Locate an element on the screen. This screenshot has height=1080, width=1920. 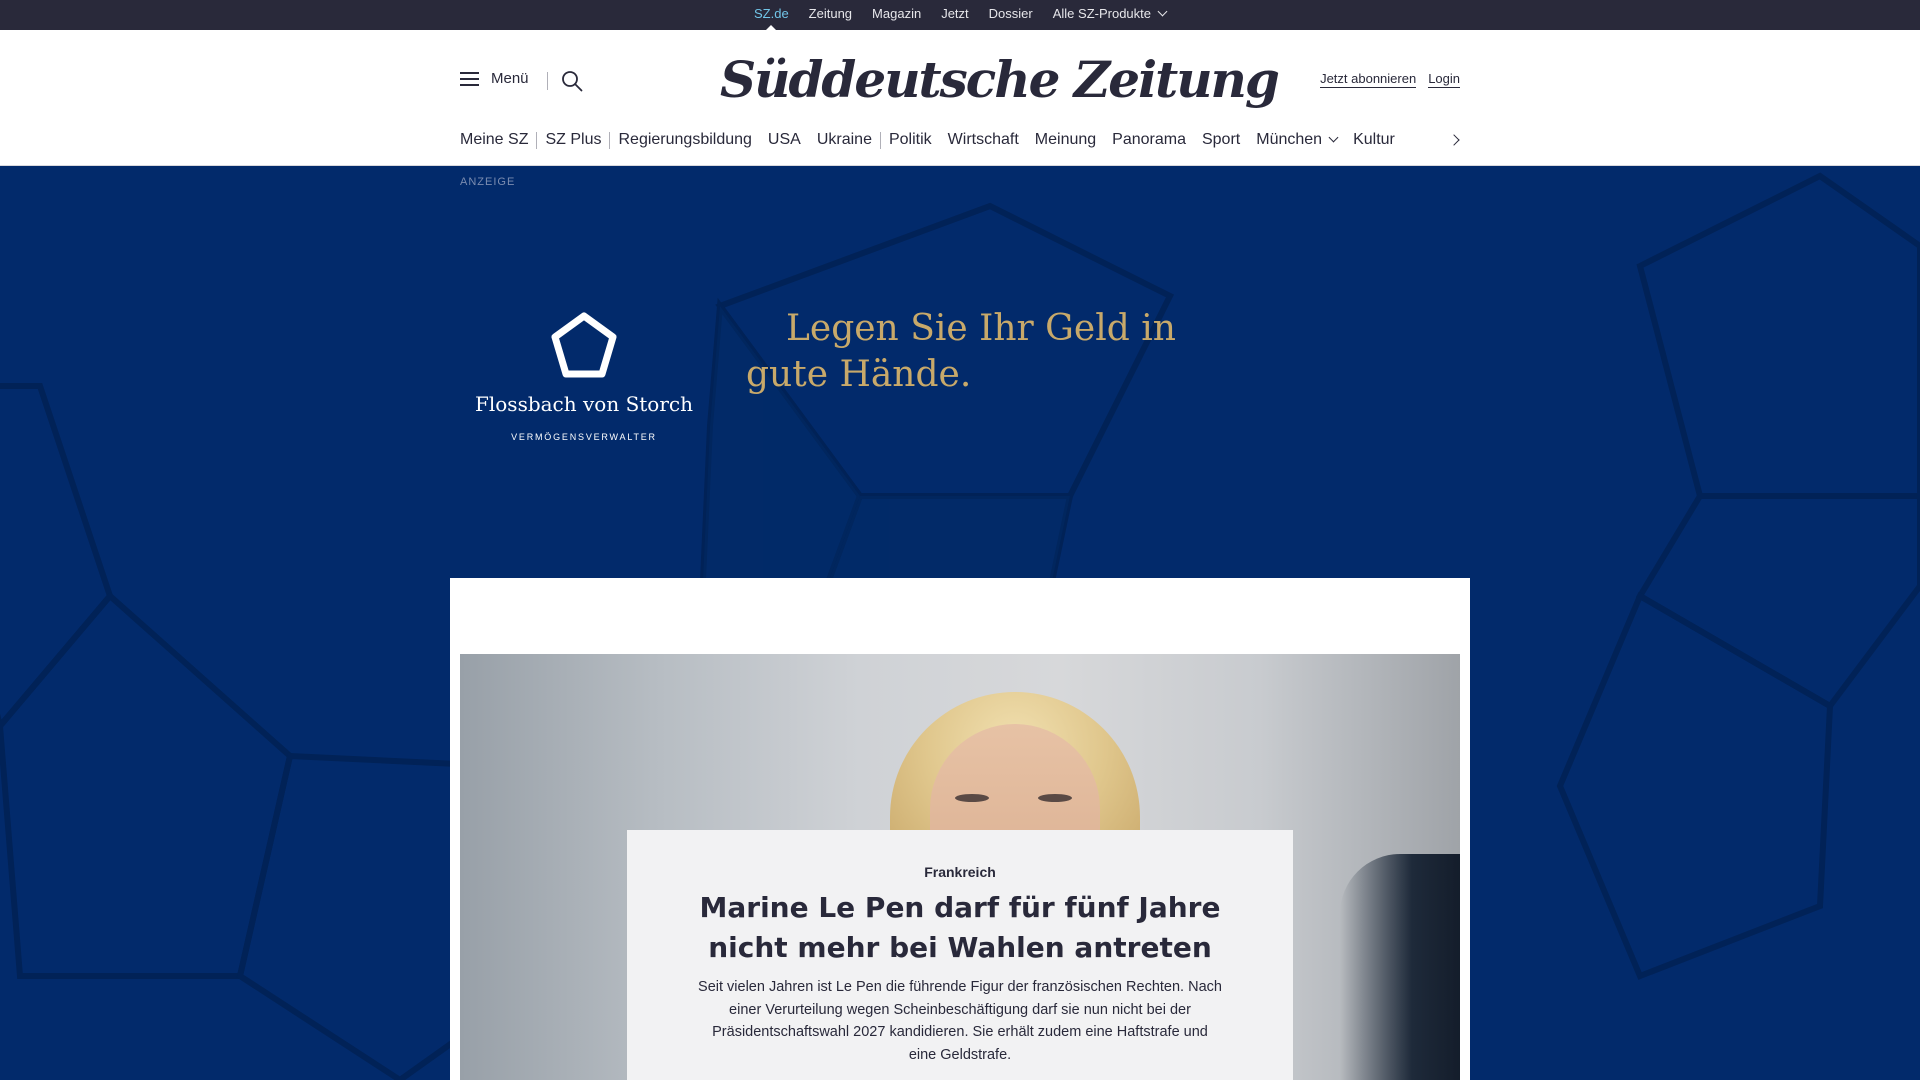
pentagon-logo-icon is located at coordinates (584, 346).